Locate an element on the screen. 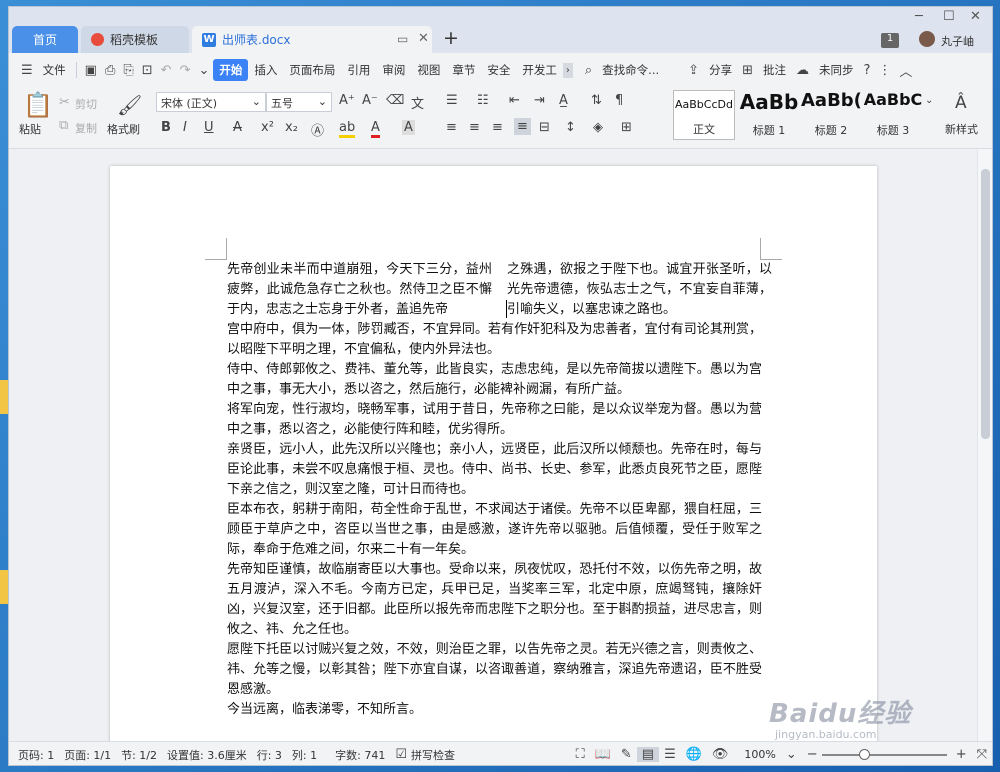 This screenshot has height=772, width=1000. menu-view: 视图 is located at coordinates (428, 70).